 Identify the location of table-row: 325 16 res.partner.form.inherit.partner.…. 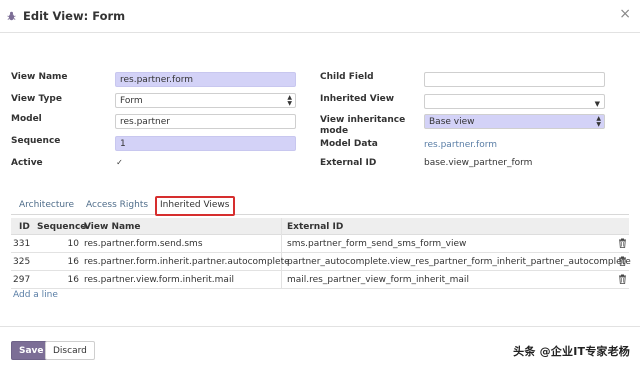
(321, 262).